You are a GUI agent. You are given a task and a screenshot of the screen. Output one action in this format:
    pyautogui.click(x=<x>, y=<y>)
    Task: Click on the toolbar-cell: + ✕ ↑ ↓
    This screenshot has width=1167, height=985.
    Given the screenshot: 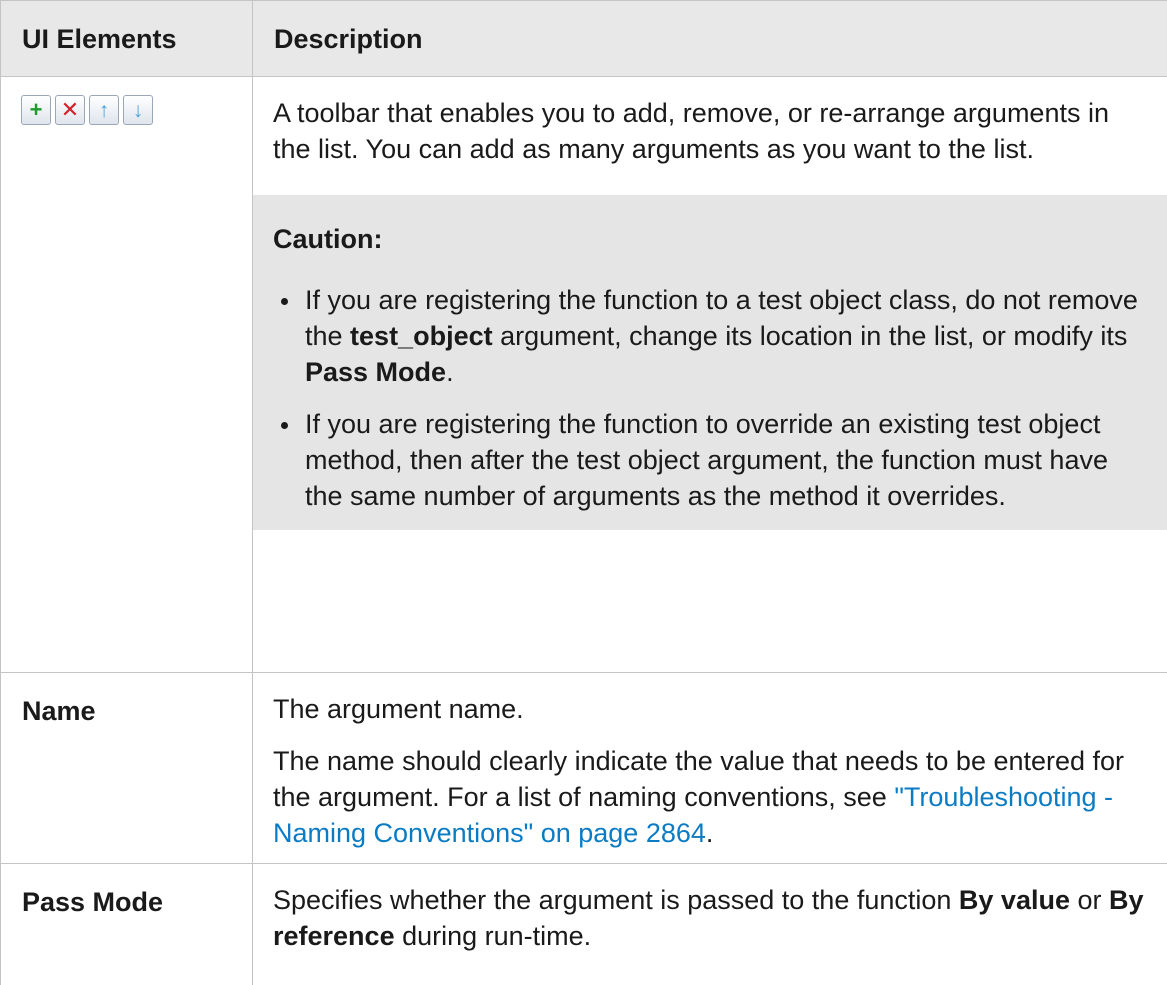 What is the action you would take?
    pyautogui.click(x=126, y=374)
    